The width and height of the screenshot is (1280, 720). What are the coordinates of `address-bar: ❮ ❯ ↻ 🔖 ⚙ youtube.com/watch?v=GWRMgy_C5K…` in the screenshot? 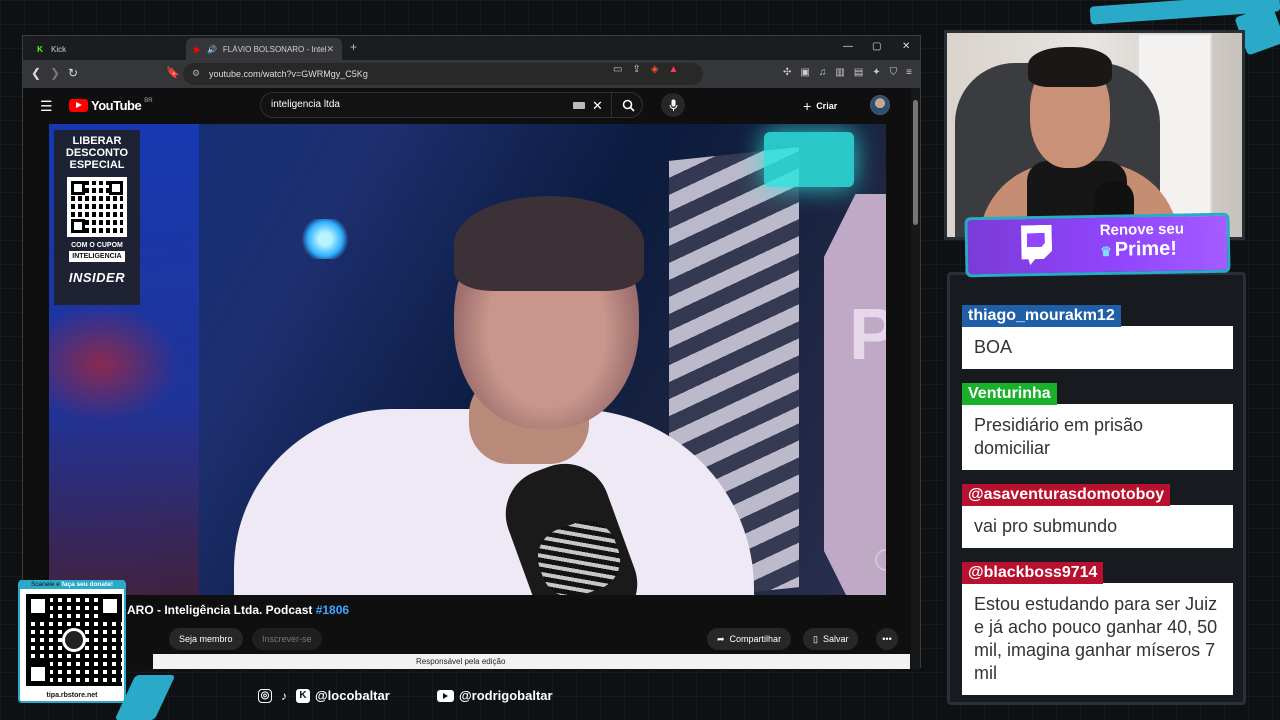 It's located at (471, 74).